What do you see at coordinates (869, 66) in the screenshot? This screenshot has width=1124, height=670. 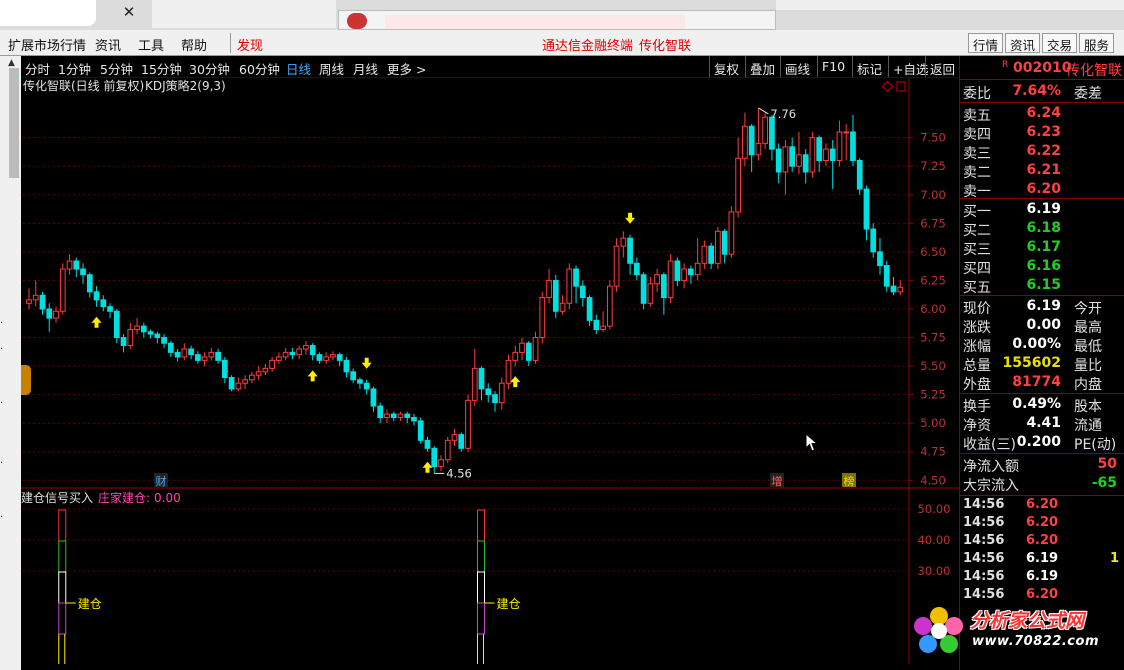 I see `chart-tool-4: 标记` at bounding box center [869, 66].